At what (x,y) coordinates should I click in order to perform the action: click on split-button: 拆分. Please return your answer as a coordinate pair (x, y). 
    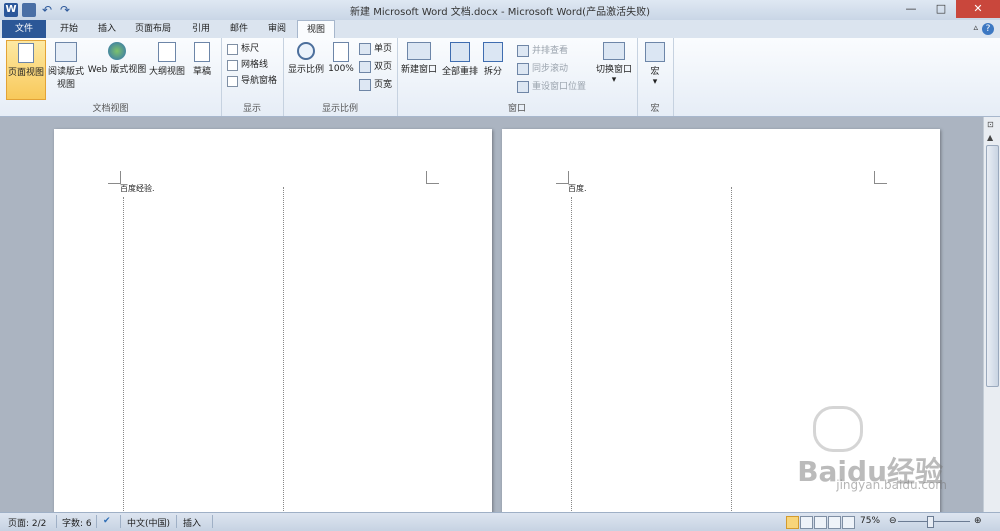
    Looking at the image, I should click on (493, 58).